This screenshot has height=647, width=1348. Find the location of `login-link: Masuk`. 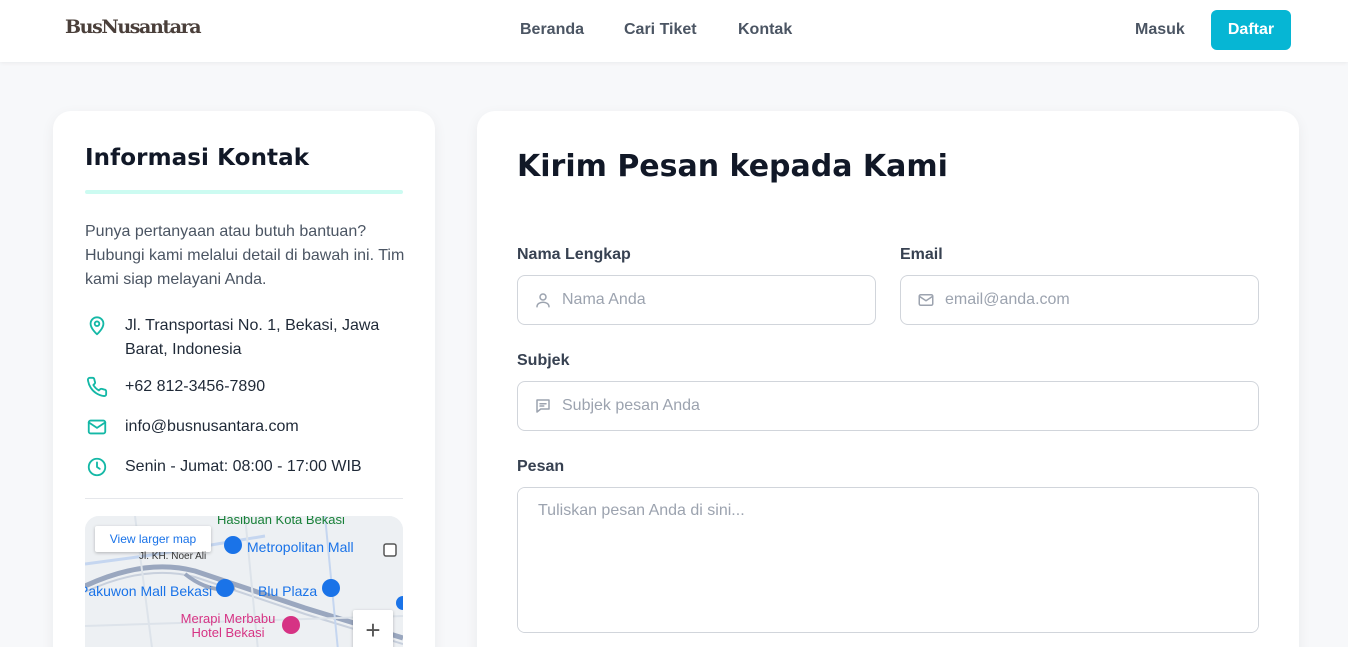

login-link: Masuk is located at coordinates (1160, 30).